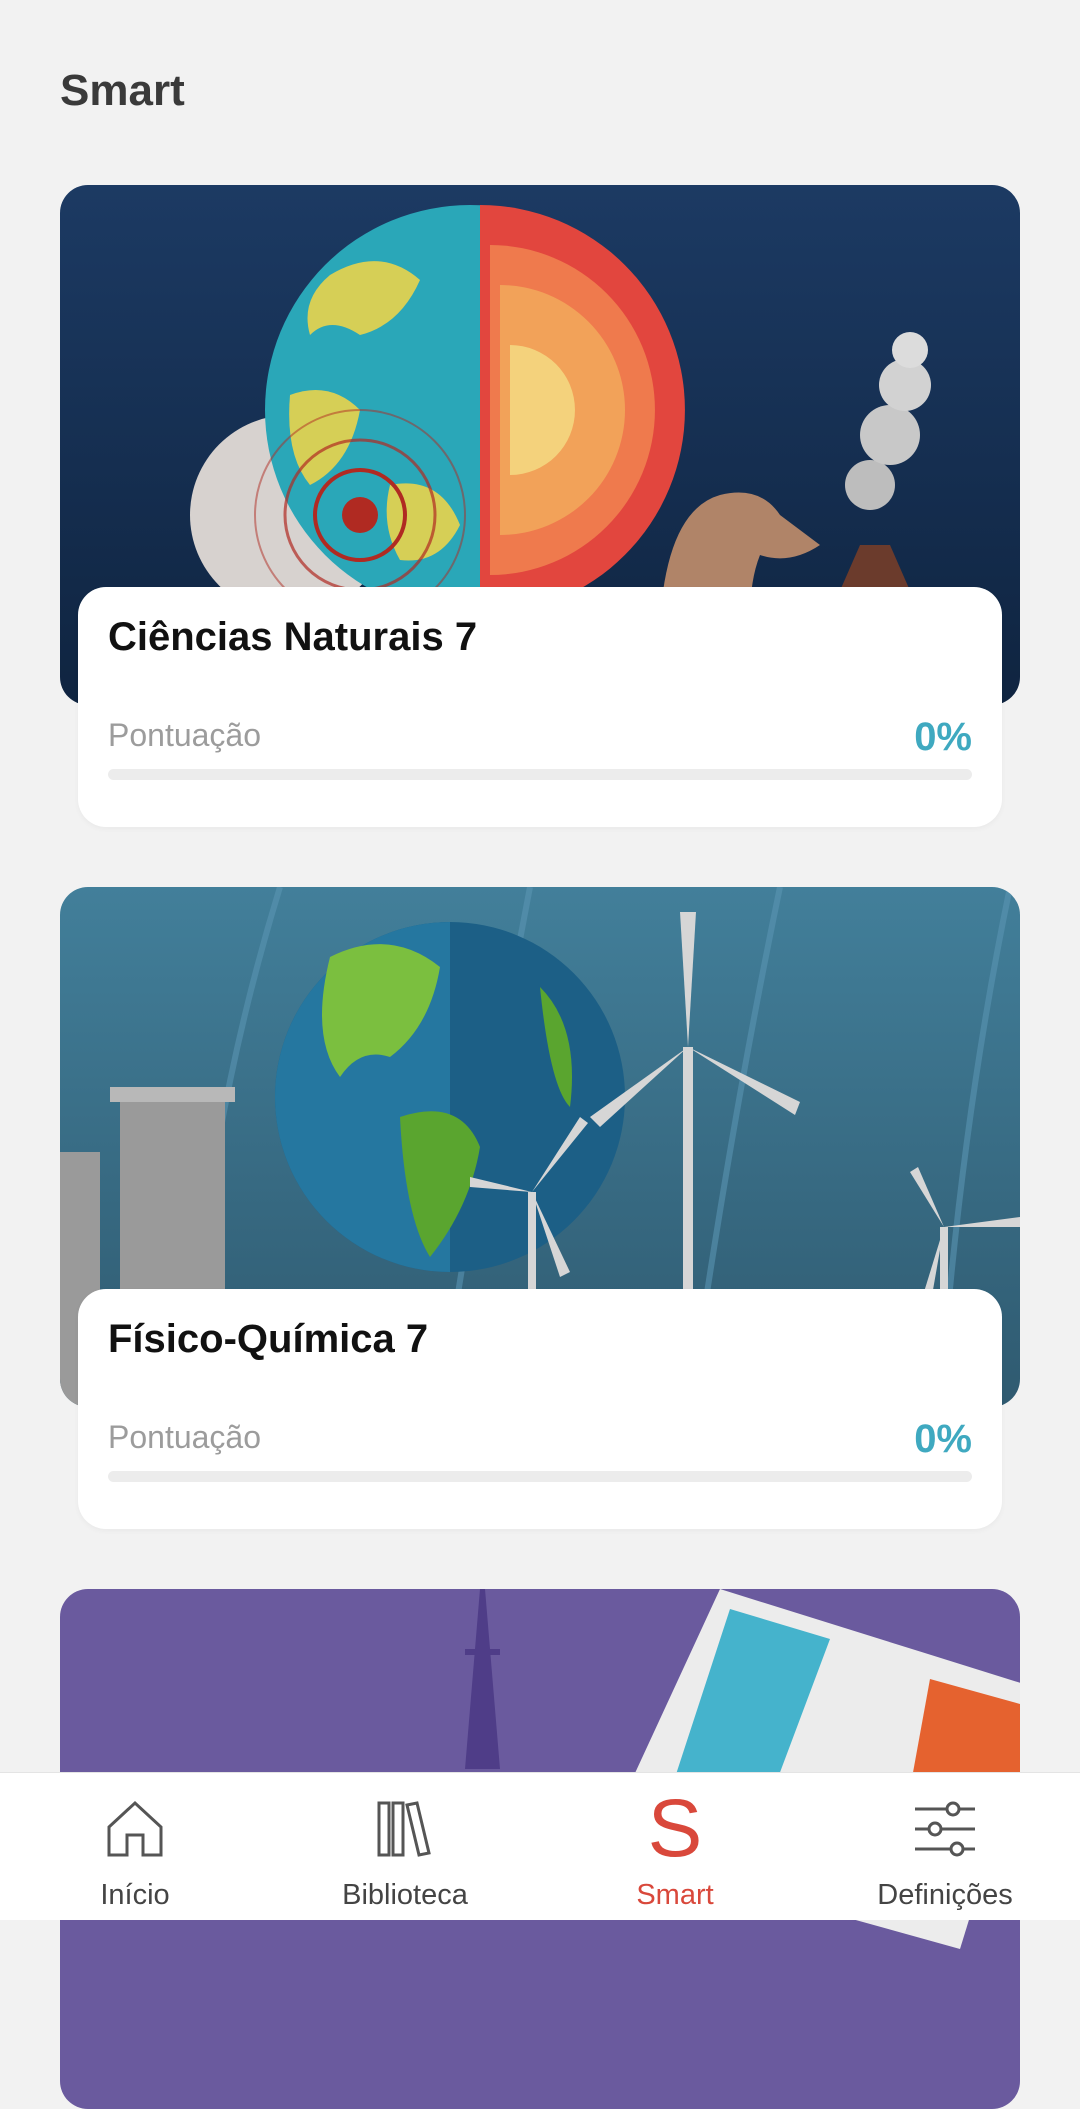 This screenshot has width=1080, height=2109. I want to click on nav-item-smart: S Smart, so click(675, 1846).